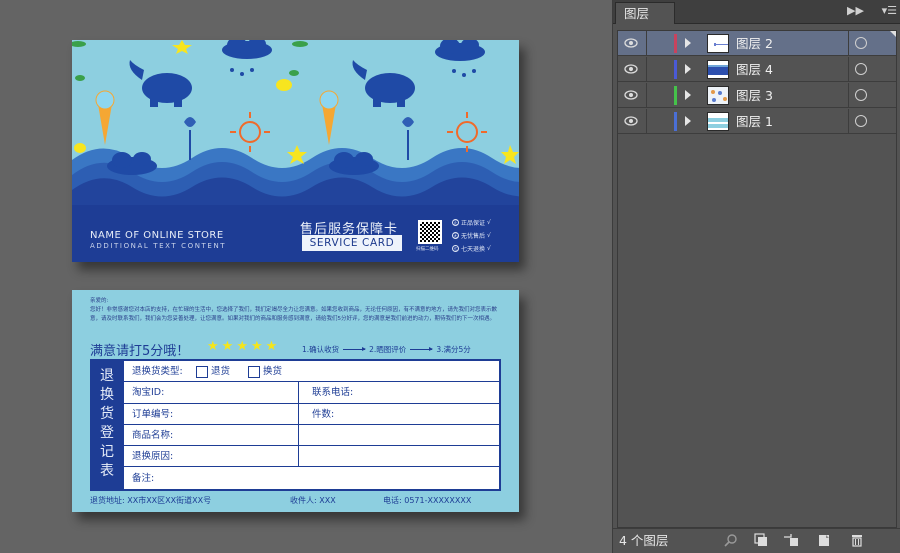  What do you see at coordinates (311, 372) in the screenshot?
I see `form-row: 退换货类型: 退货 换货` at bounding box center [311, 372].